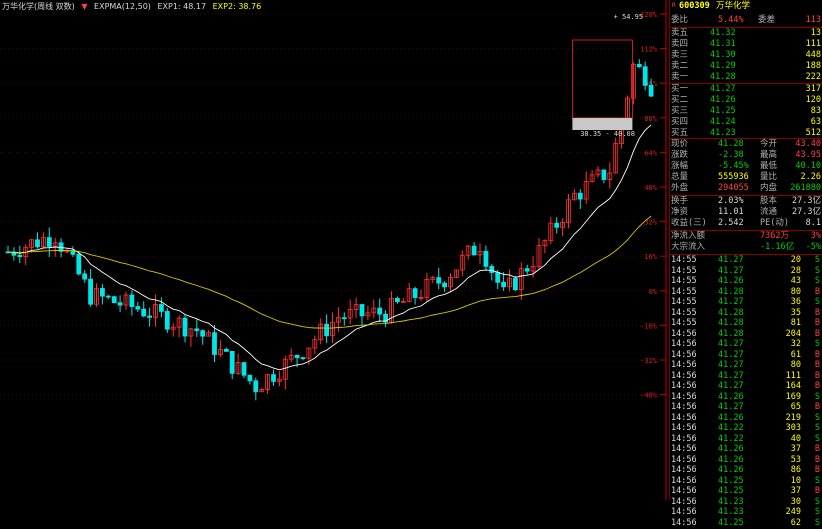 The height and width of the screenshot is (529, 822). I want to click on level-price: 41.26, so click(723, 100).